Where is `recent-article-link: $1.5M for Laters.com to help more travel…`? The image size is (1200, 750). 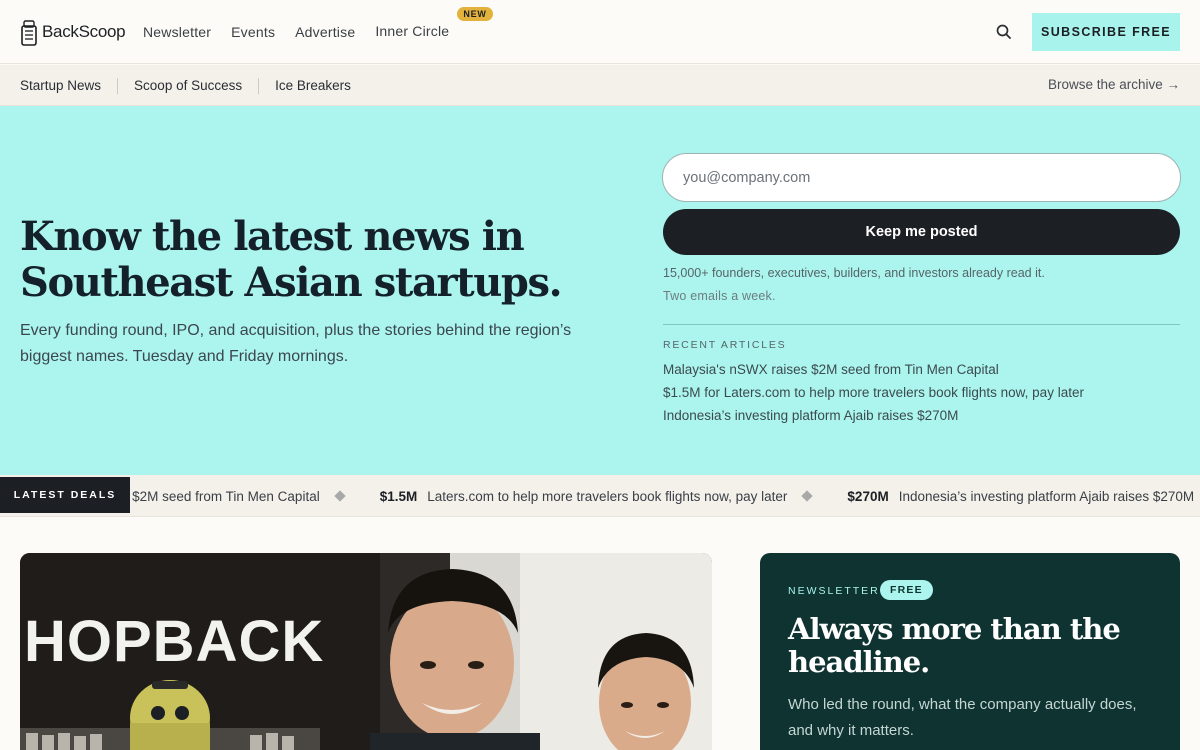 recent-article-link: $1.5M for Laters.com to help more travel… is located at coordinates (873, 392).